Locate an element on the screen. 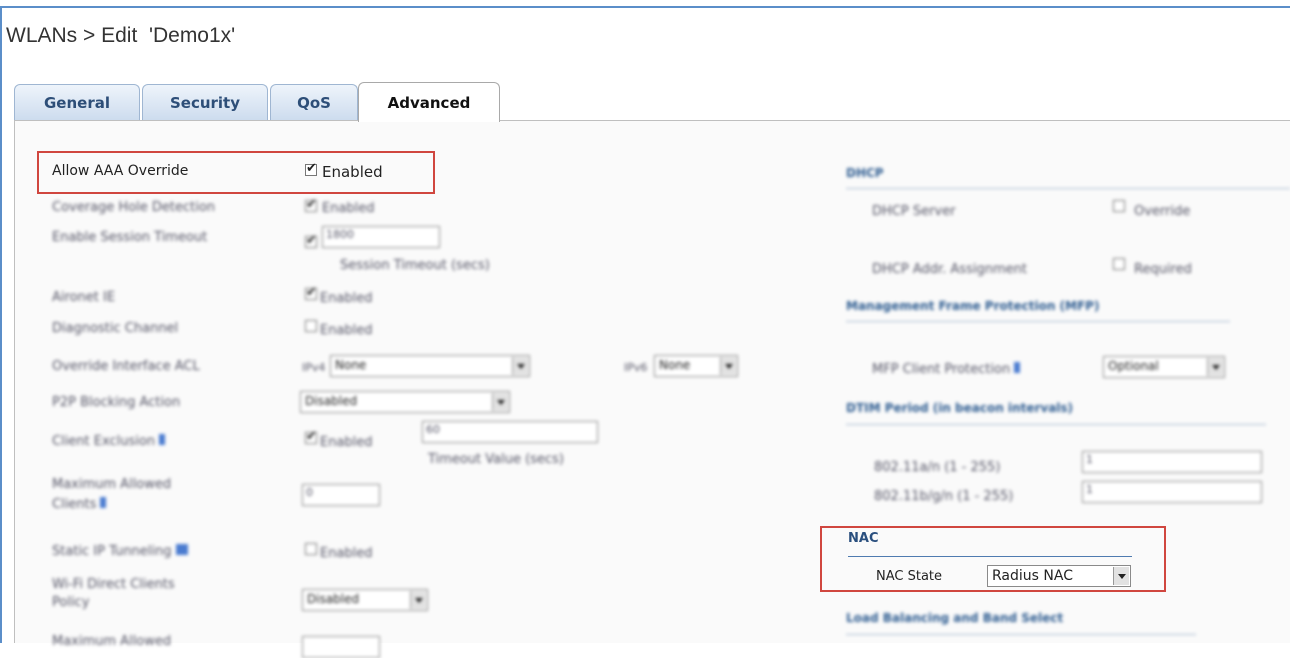 This screenshot has width=1290, height=658. client-exclusion-label: Client Exclusion is located at coordinates (109, 441).